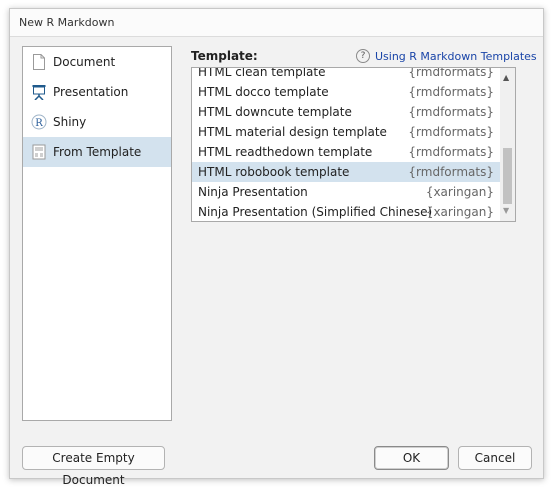 Image resolution: width=557 pixels, height=491 pixels. I want to click on sidebar-item-label: From Template, so click(97, 152).